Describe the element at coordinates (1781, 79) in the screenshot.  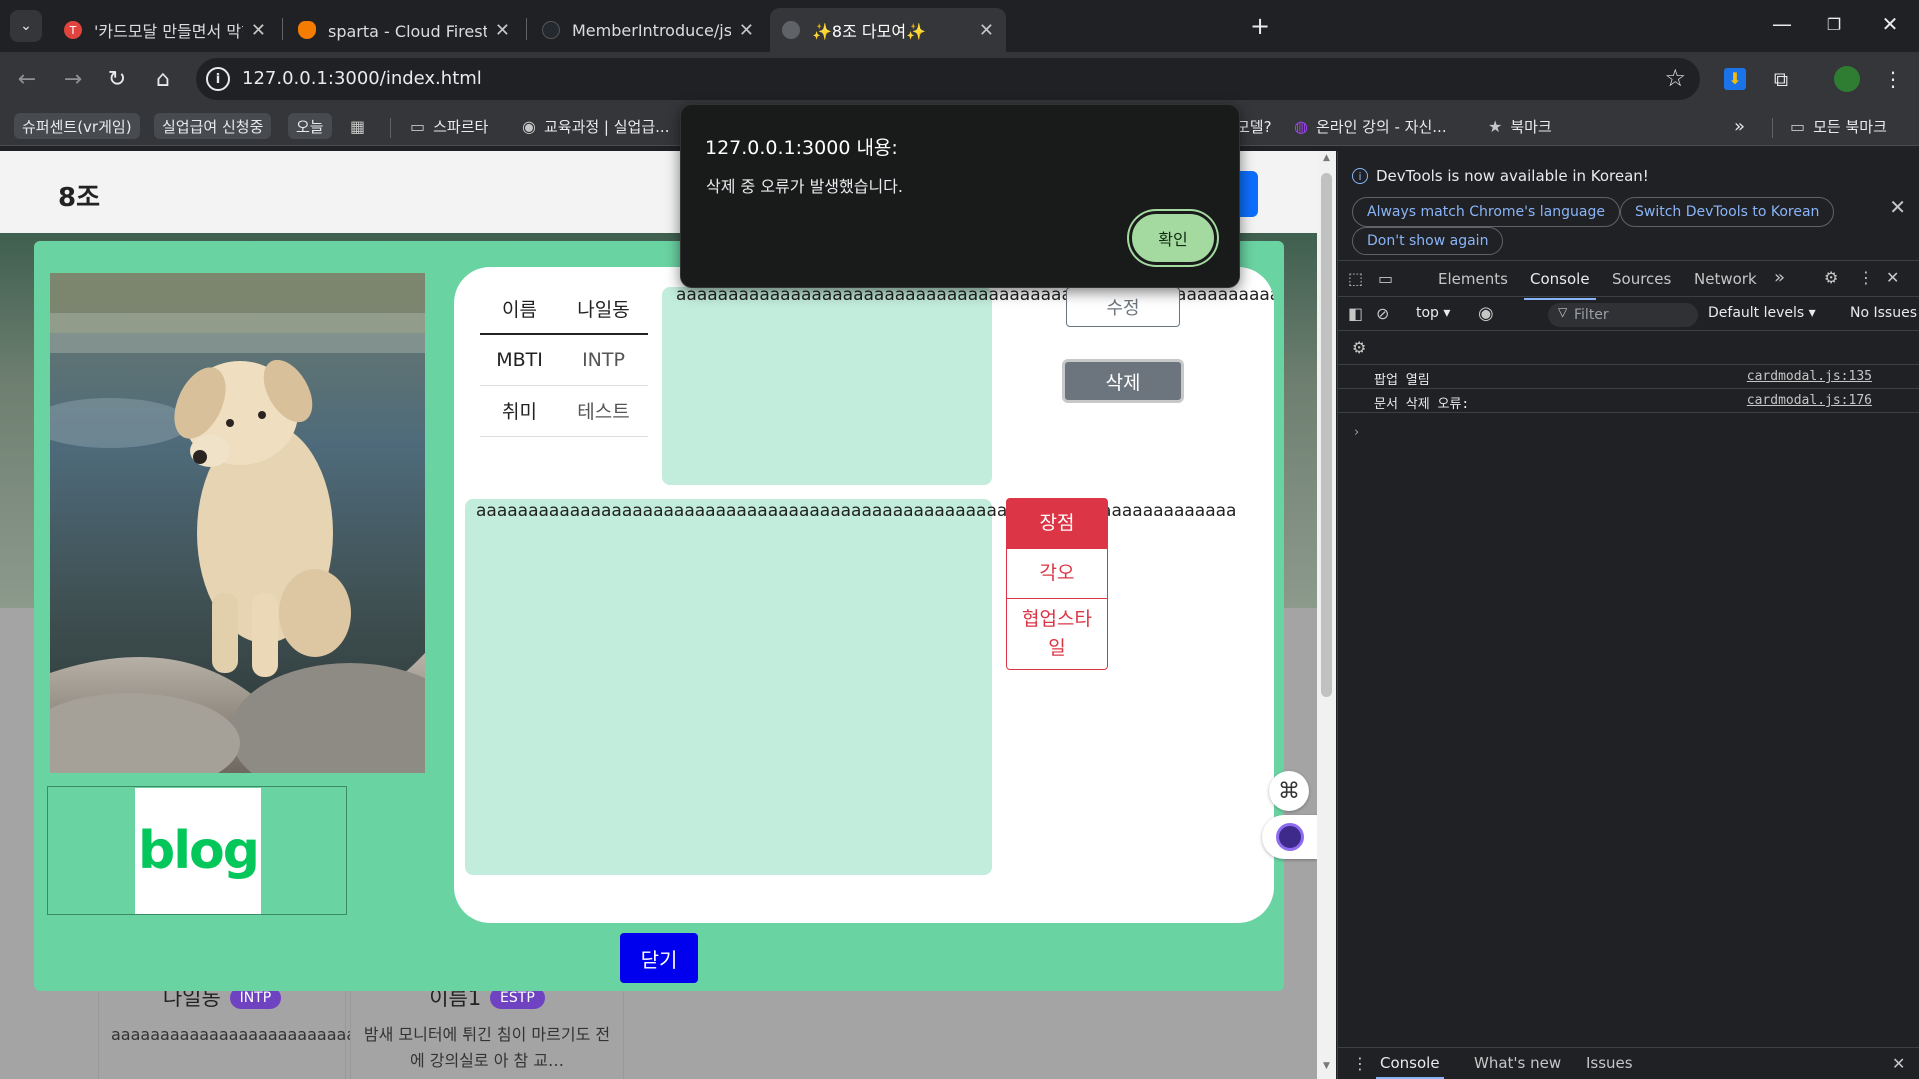
I see `extensions-puzzle-icon: ⧉` at that location.